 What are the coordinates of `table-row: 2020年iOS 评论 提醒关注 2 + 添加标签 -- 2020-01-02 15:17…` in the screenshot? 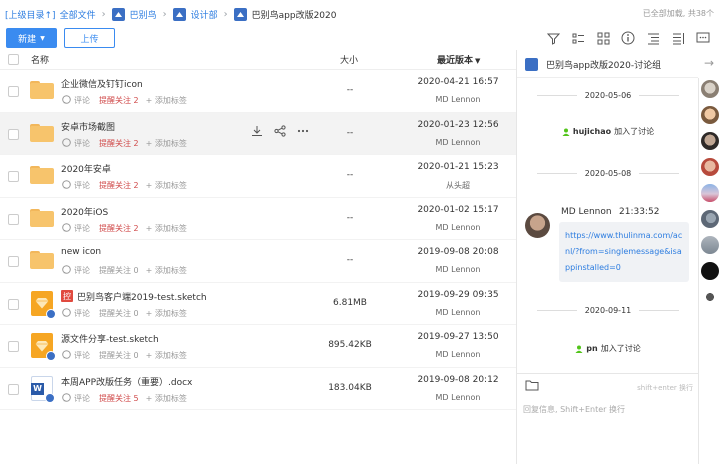 It's located at (258, 219).